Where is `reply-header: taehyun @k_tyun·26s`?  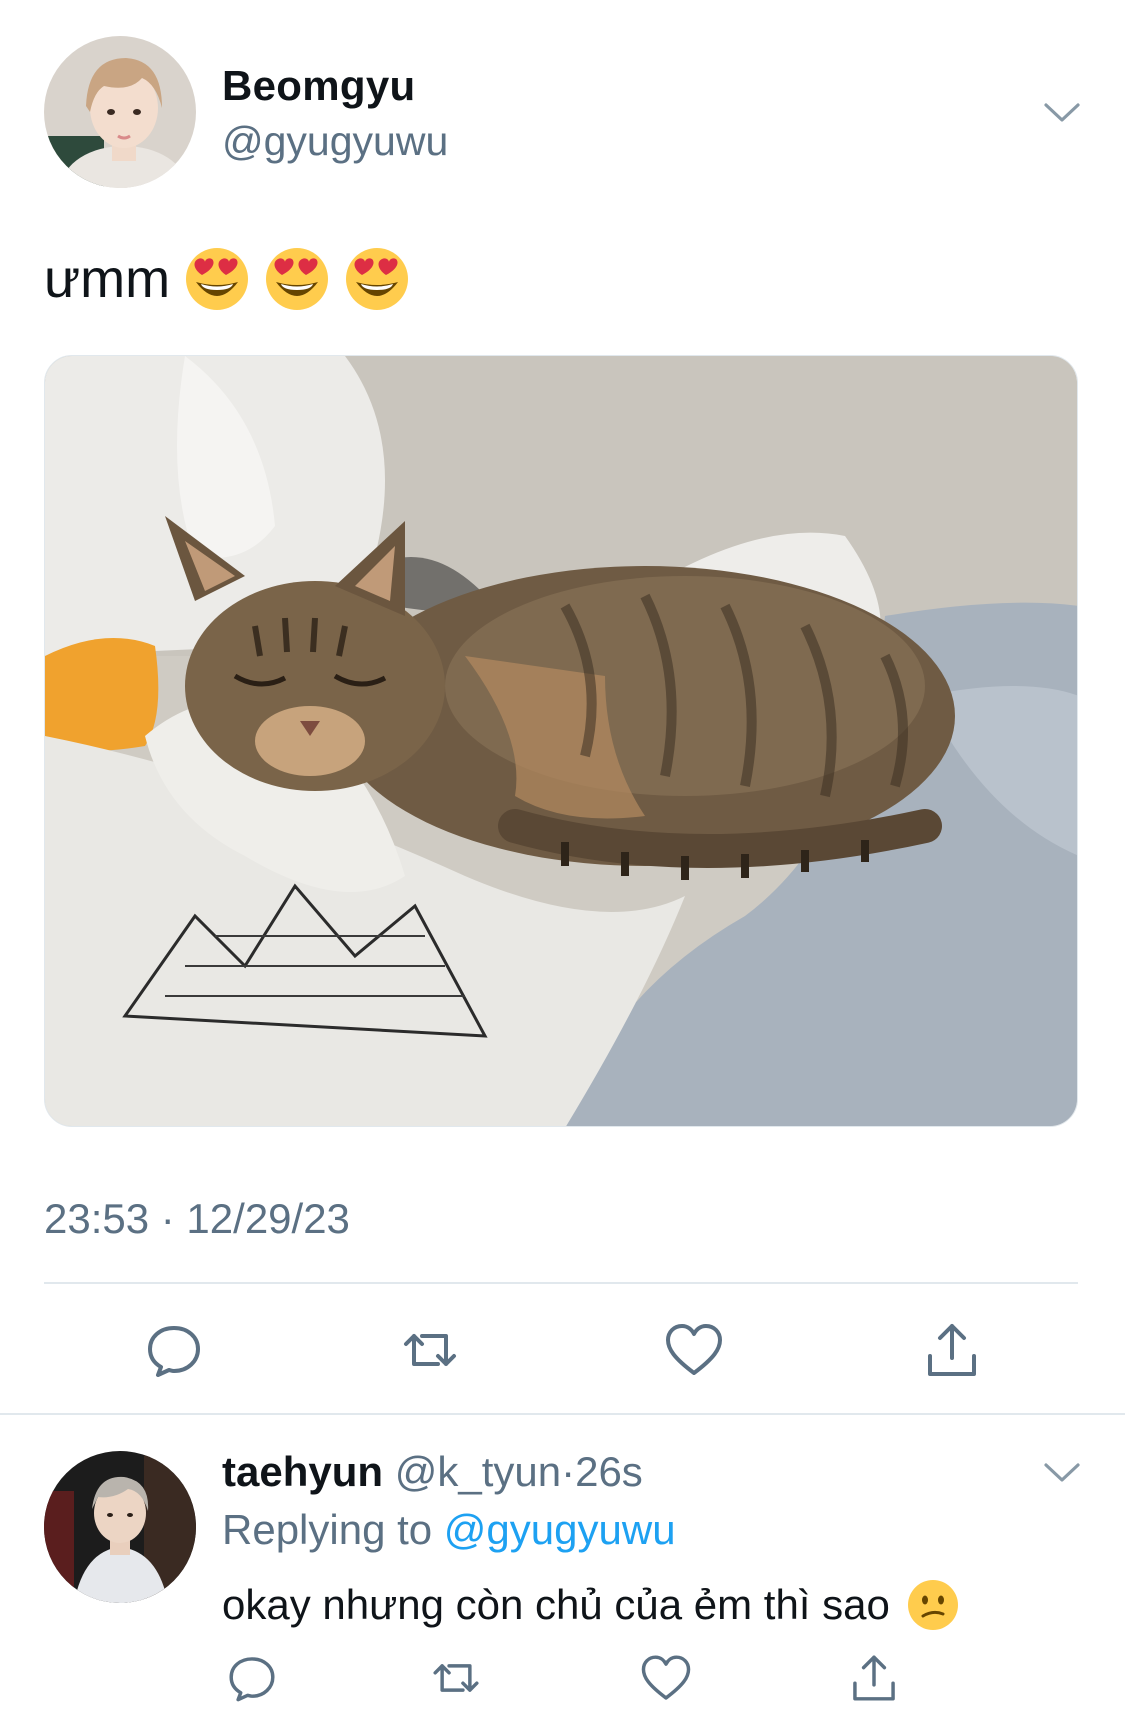
reply-header: taehyun @k_tyun·26s is located at coordinates (432, 1472).